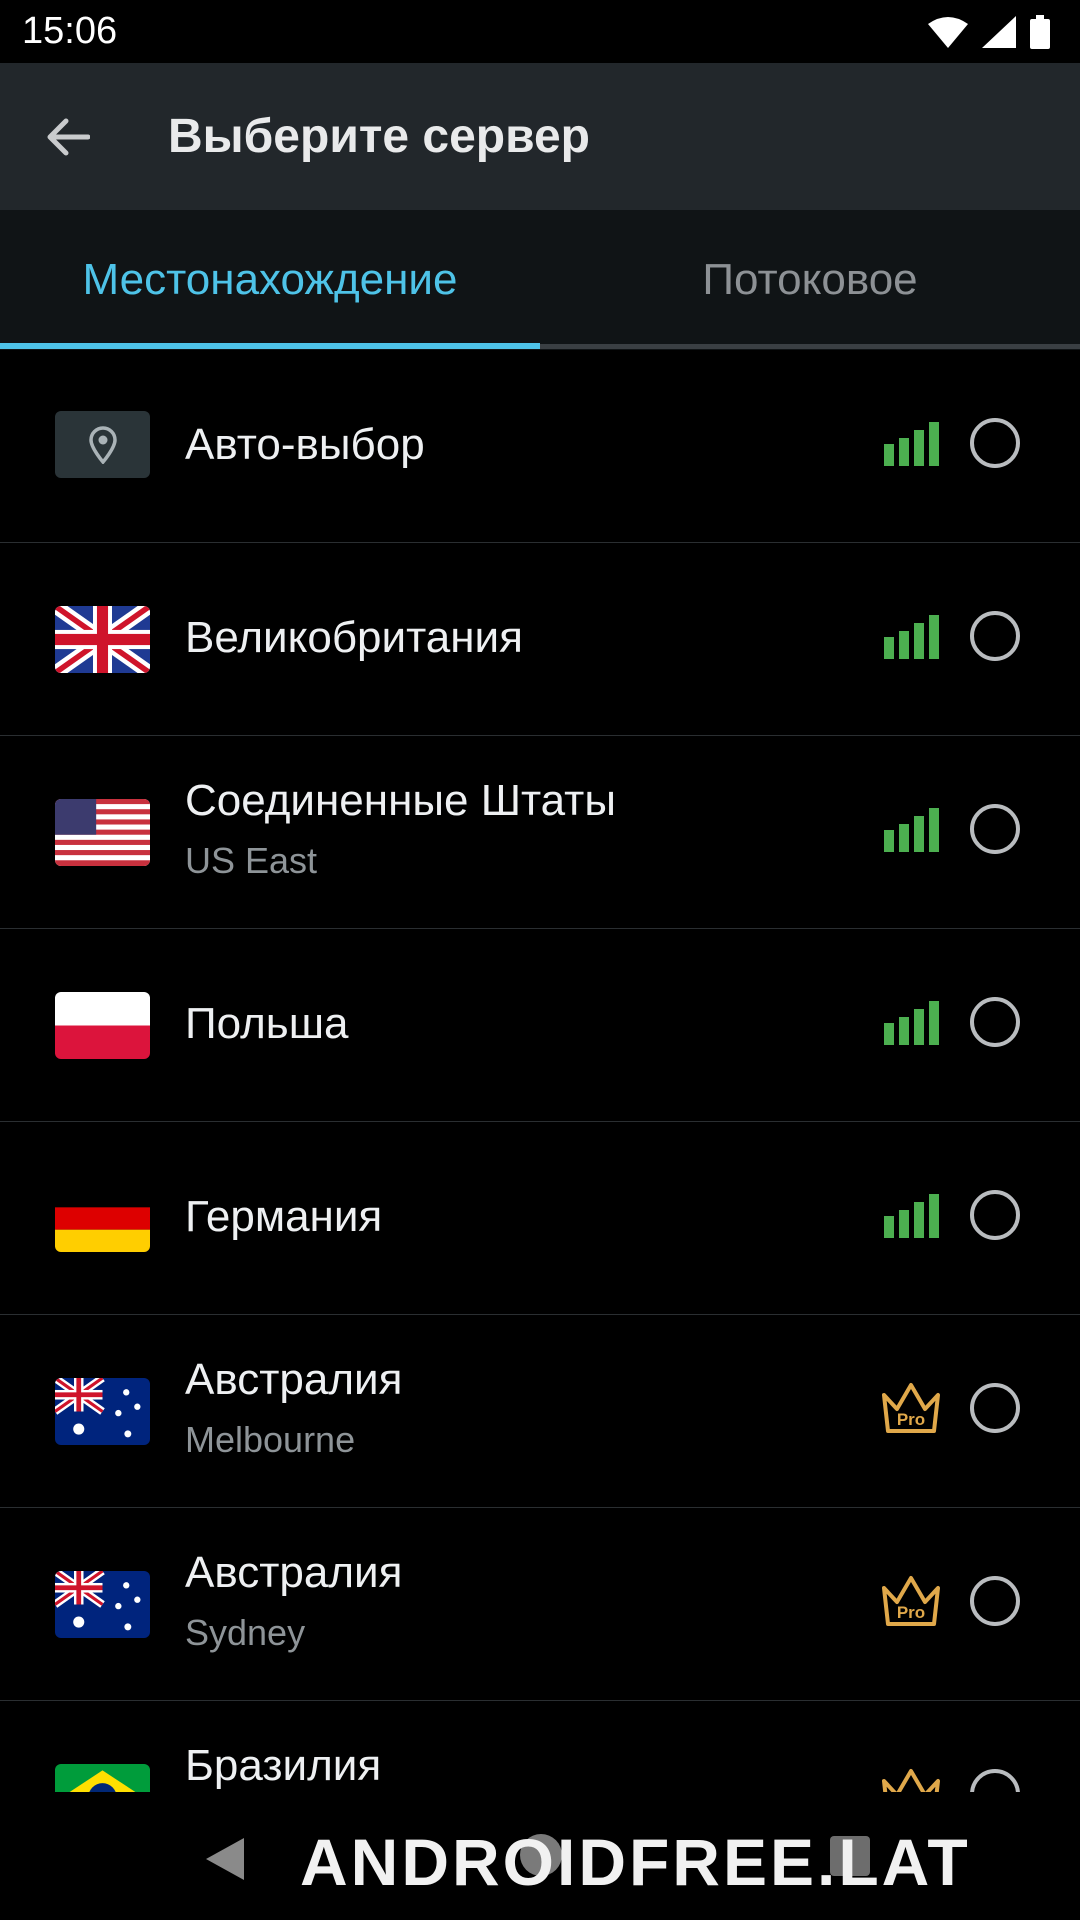 The width and height of the screenshot is (1080, 1920). Describe the element at coordinates (948, 32) in the screenshot. I see `wifi-icon` at that location.